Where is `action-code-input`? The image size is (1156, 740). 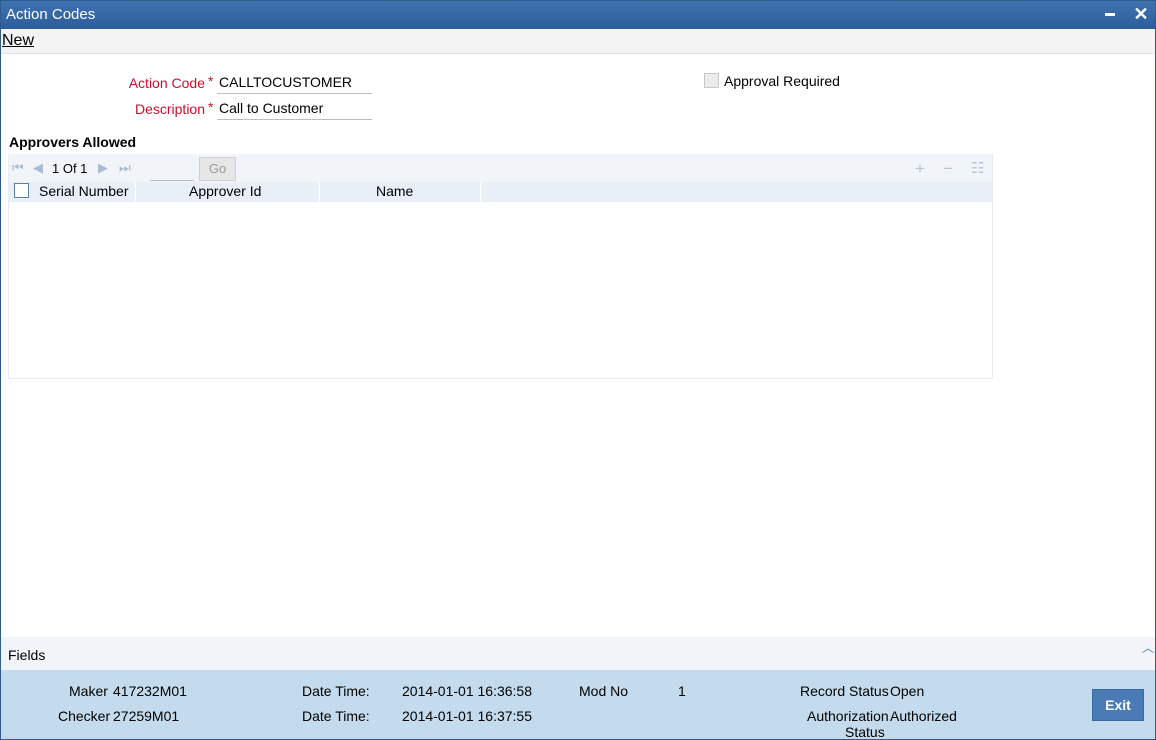
action-code-input is located at coordinates (294, 82).